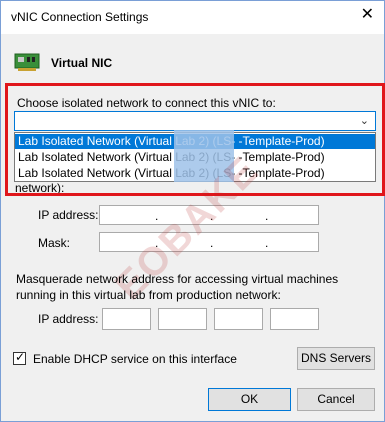 This screenshot has width=385, height=422. What do you see at coordinates (80, 17) in the screenshot?
I see `window-title: vNIC Connection Settings` at bounding box center [80, 17].